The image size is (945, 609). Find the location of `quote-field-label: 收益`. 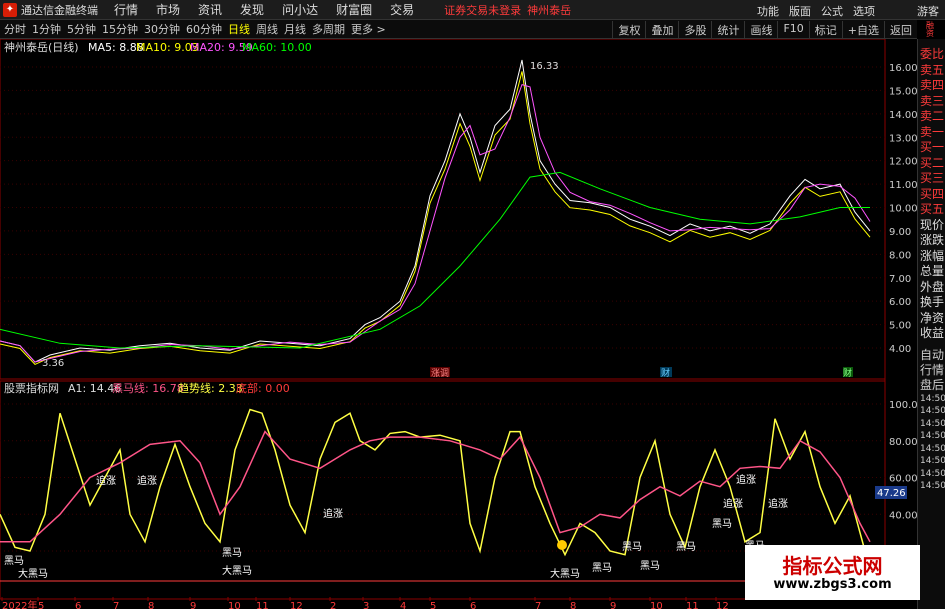

quote-field-label: 收益 is located at coordinates (932, 333).